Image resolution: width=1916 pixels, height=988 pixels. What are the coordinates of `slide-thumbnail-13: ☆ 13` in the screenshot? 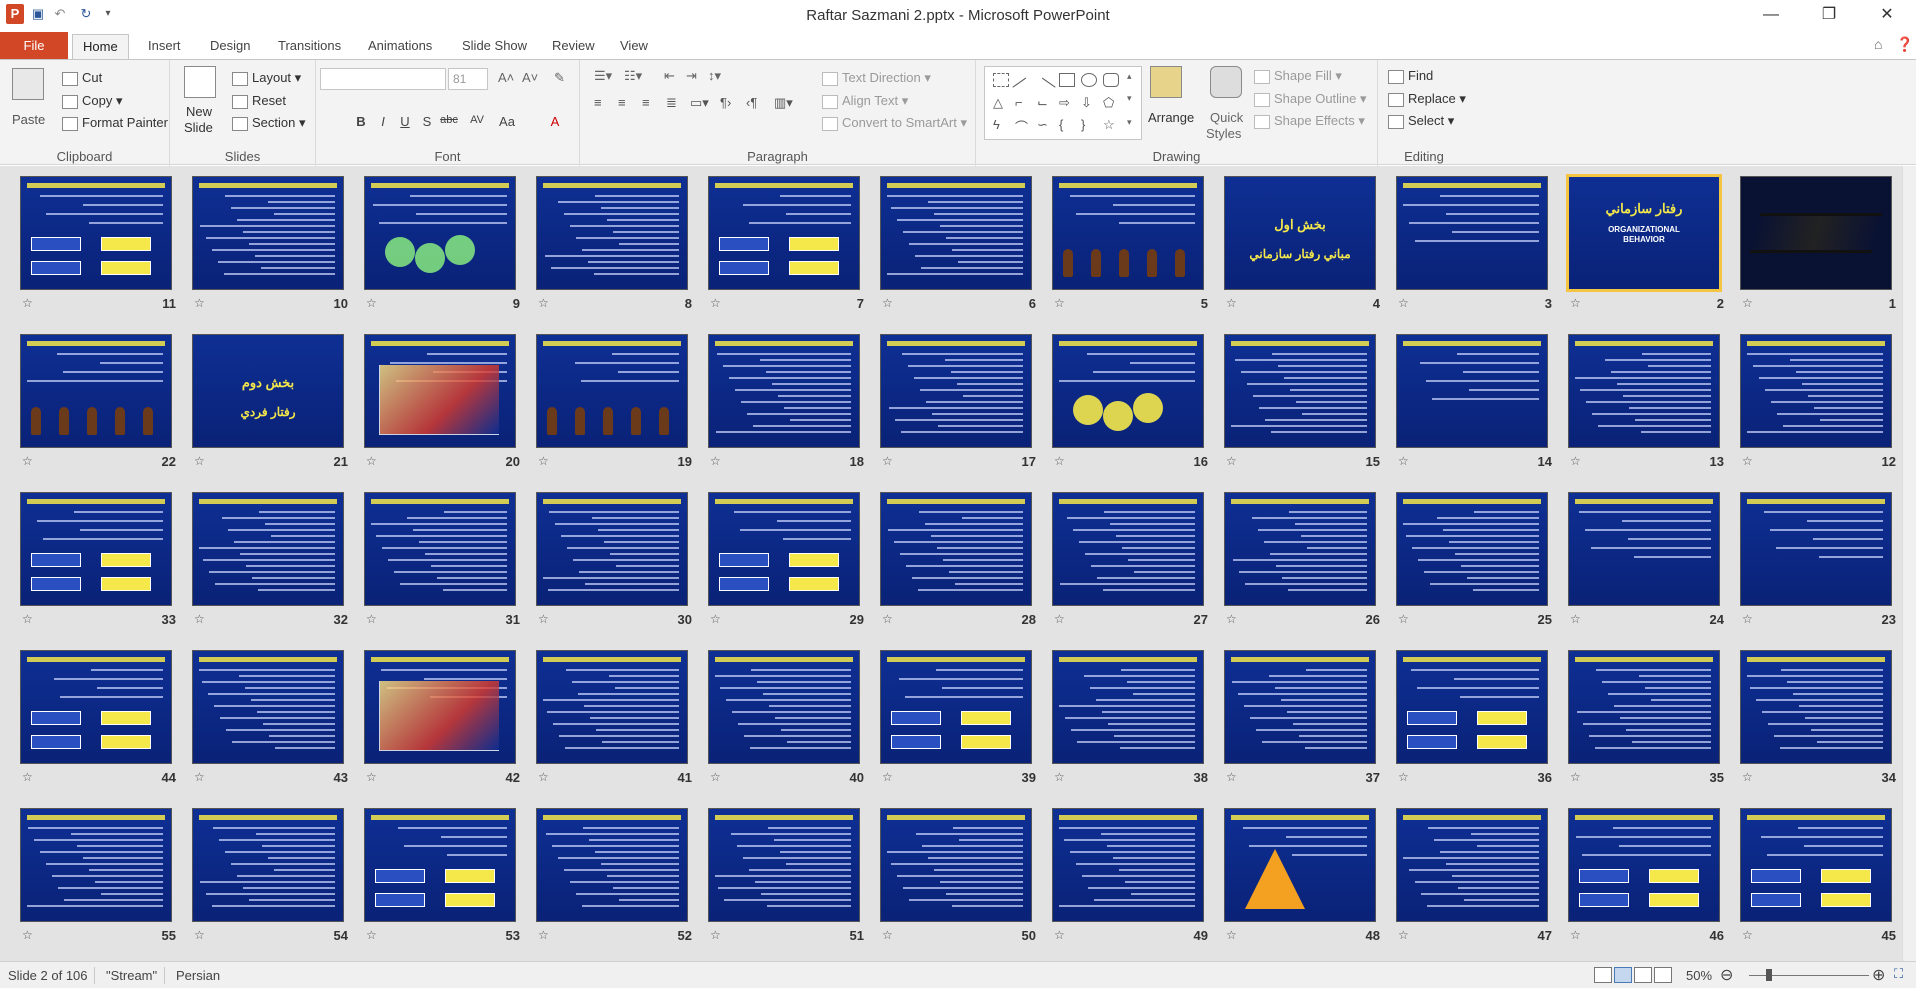 It's located at (1644, 403).